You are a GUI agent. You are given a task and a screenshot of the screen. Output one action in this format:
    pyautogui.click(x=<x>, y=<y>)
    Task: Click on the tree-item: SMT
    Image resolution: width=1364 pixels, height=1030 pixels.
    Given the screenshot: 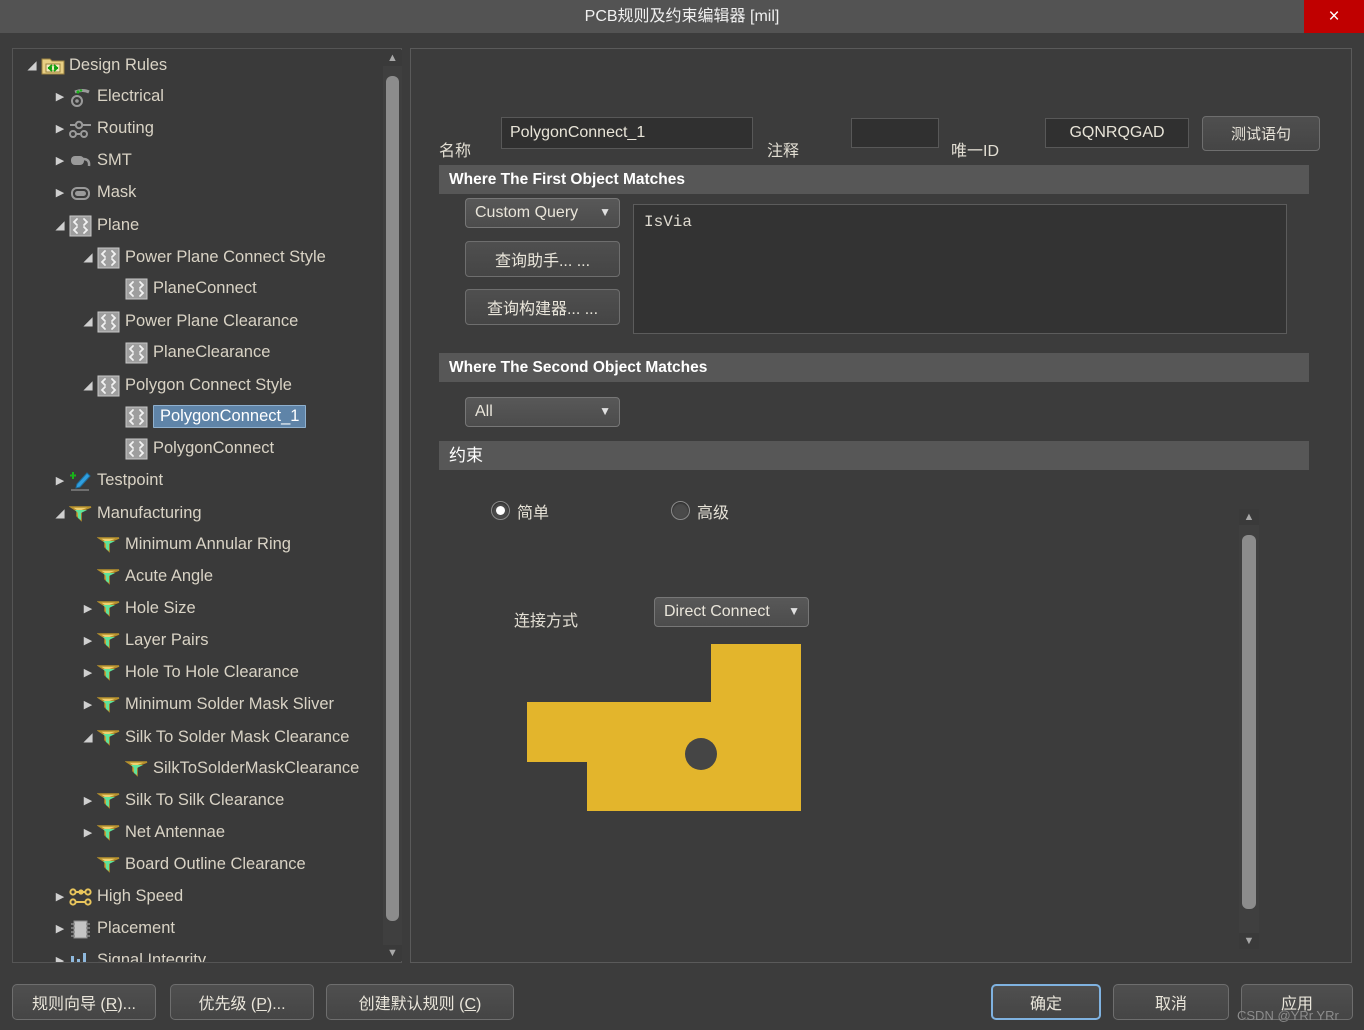 What is the action you would take?
    pyautogui.click(x=198, y=161)
    